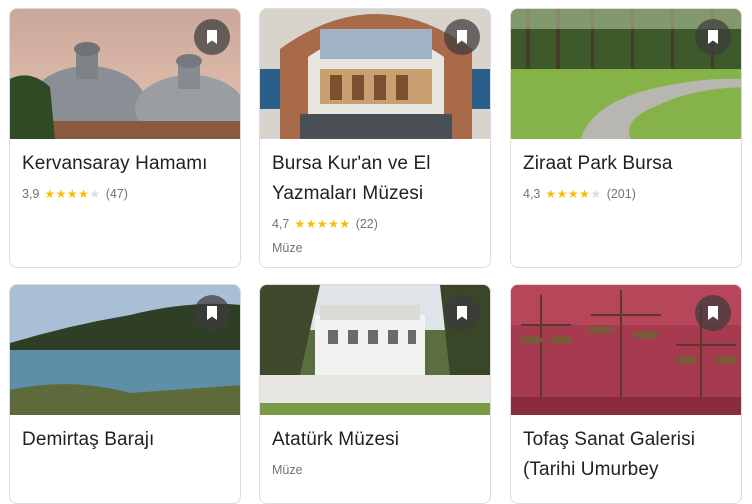 The height and width of the screenshot is (504, 752). Describe the element at coordinates (376, 440) in the screenshot. I see `place-title: Atatürk Müzesi` at that location.